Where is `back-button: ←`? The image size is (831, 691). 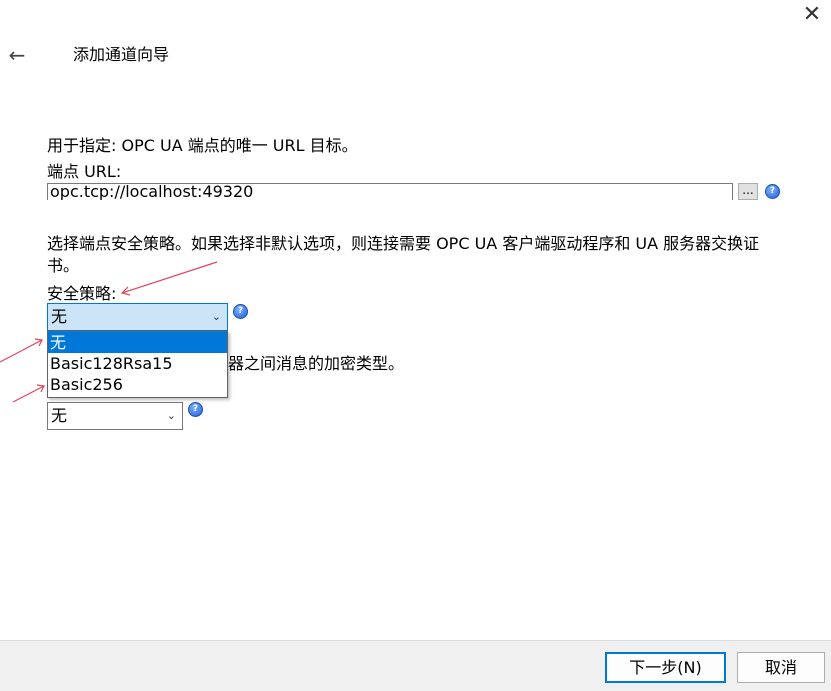
back-button: ← is located at coordinates (17, 55).